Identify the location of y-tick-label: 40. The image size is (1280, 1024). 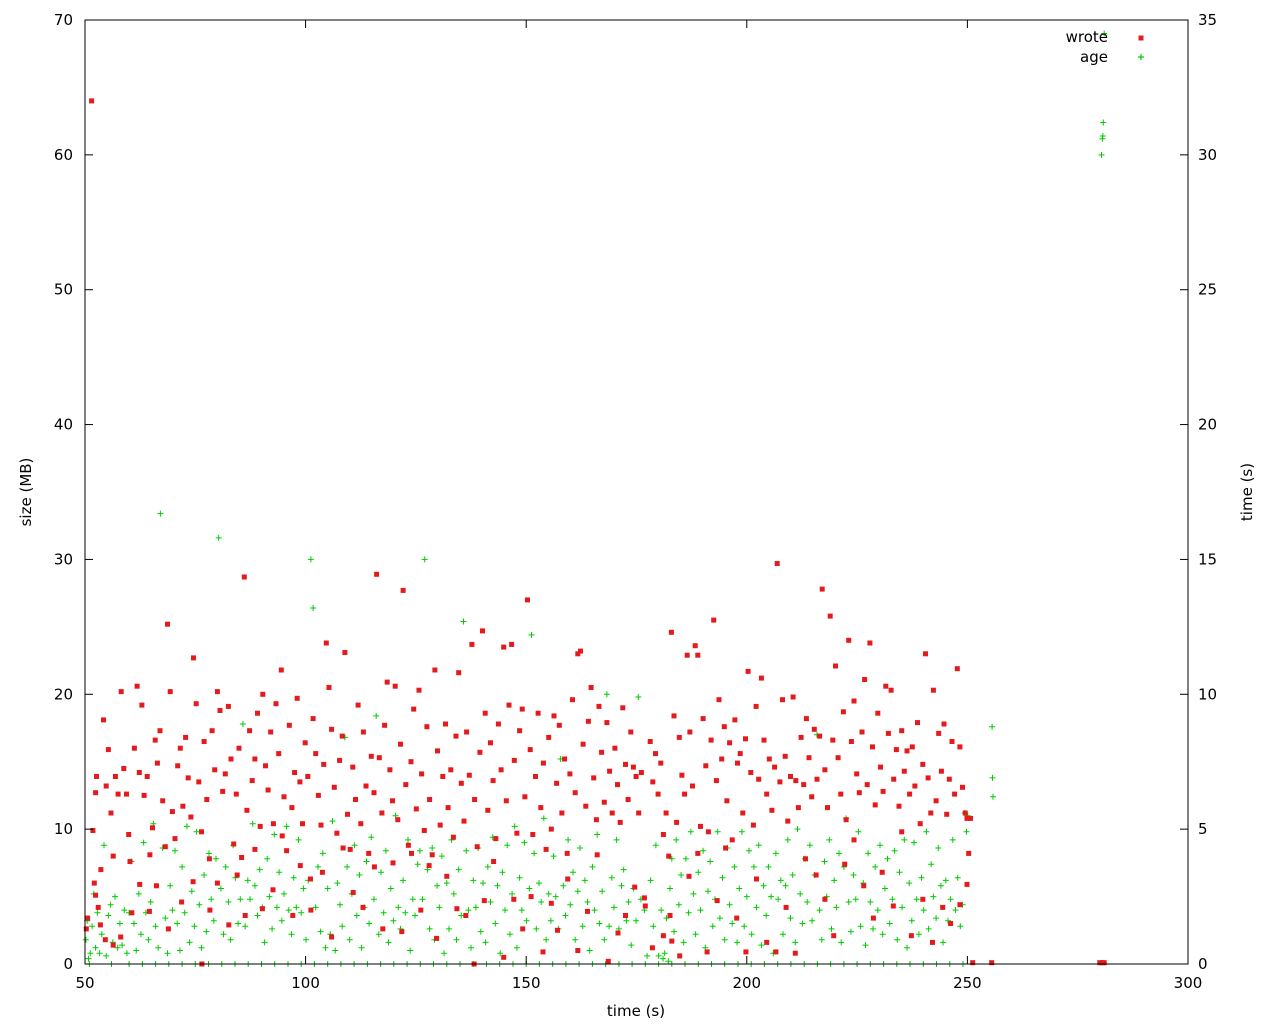
(63, 425).